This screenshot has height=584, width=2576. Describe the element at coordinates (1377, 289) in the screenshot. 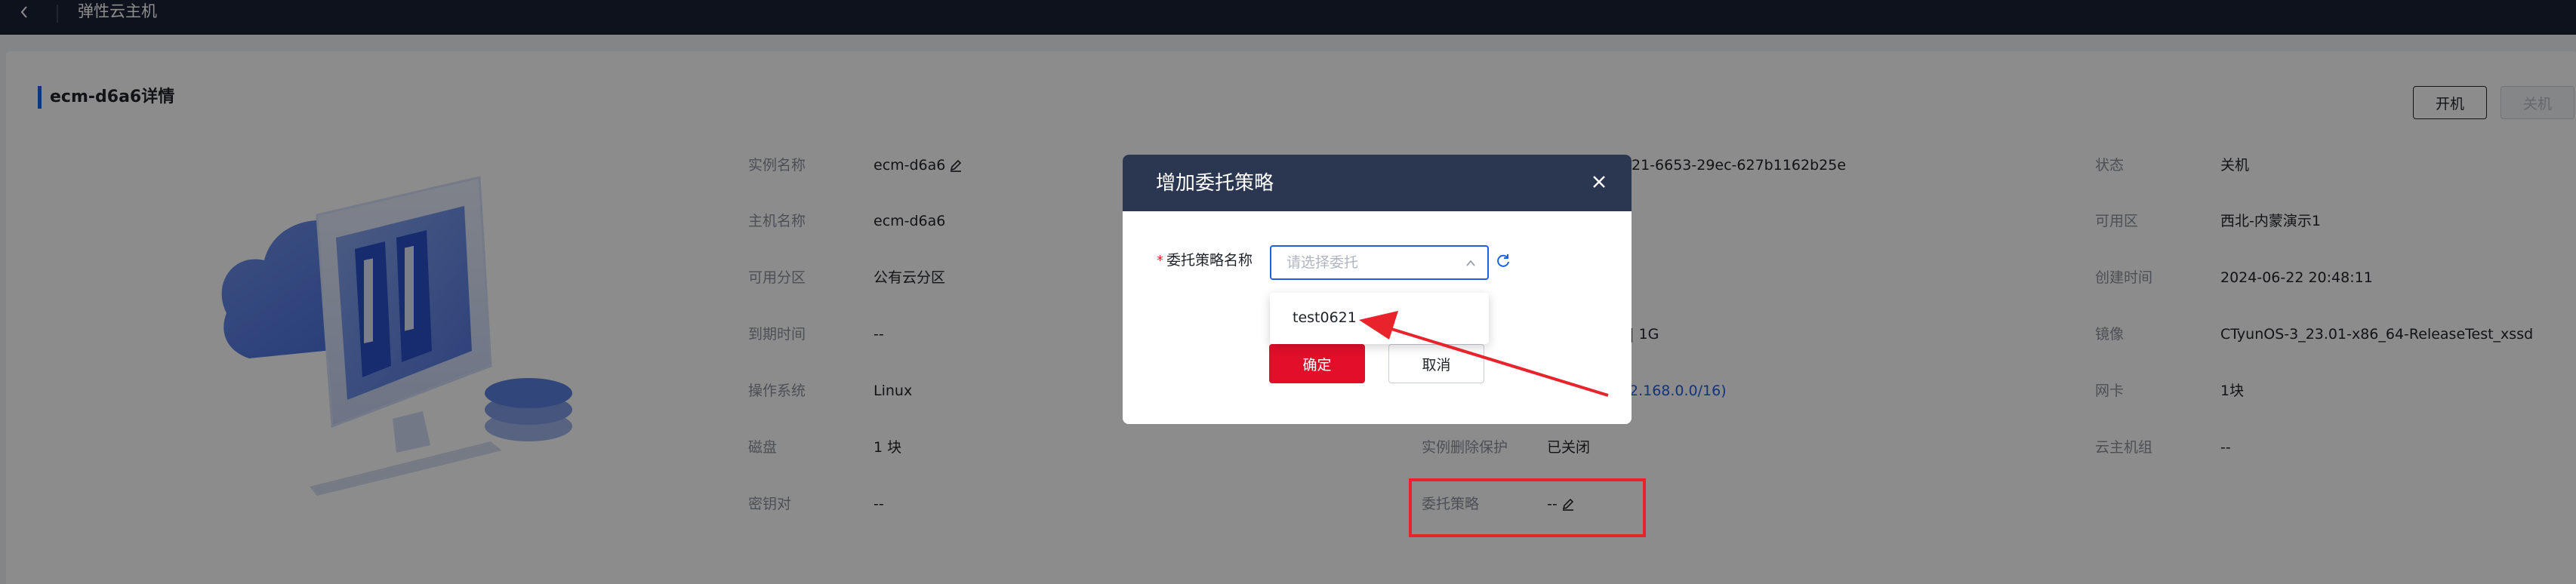

I see `add-delegation-policy-dialog: 增加委托策略 * 委托策略名称 请选择委托 确定 取消` at that location.